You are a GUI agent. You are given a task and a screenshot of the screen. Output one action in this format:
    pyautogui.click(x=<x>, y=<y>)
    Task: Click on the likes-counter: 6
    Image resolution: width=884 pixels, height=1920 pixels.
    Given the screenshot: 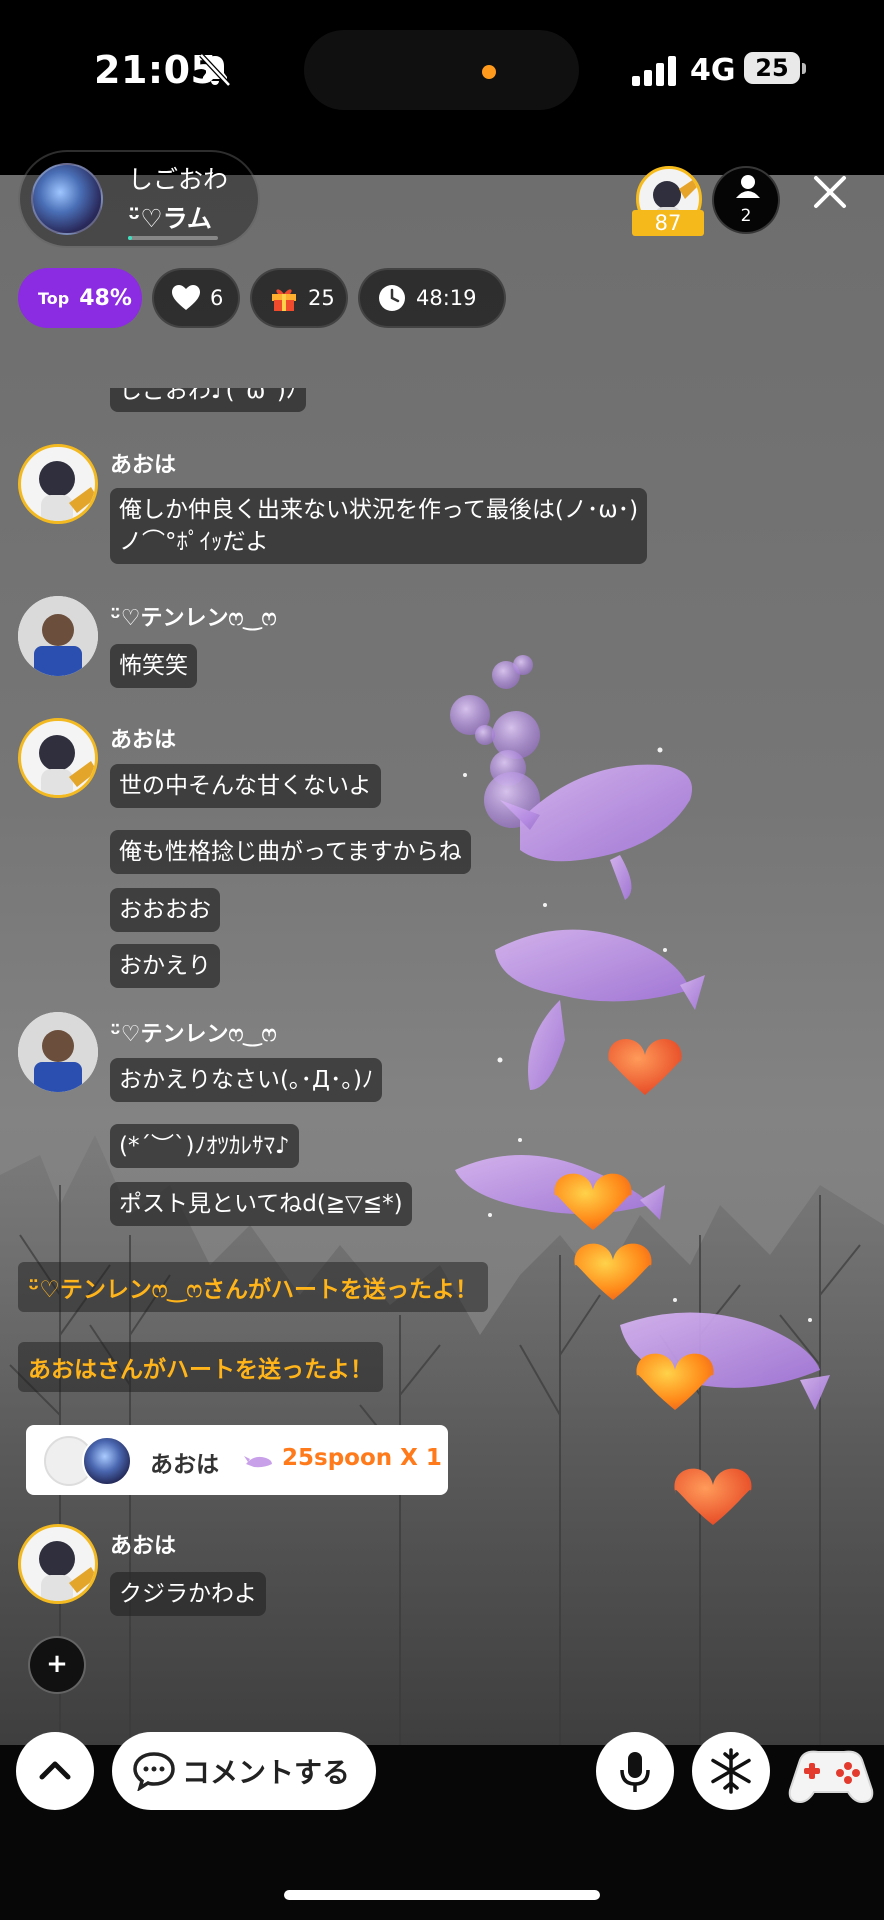 What is the action you would take?
    pyautogui.click(x=196, y=298)
    